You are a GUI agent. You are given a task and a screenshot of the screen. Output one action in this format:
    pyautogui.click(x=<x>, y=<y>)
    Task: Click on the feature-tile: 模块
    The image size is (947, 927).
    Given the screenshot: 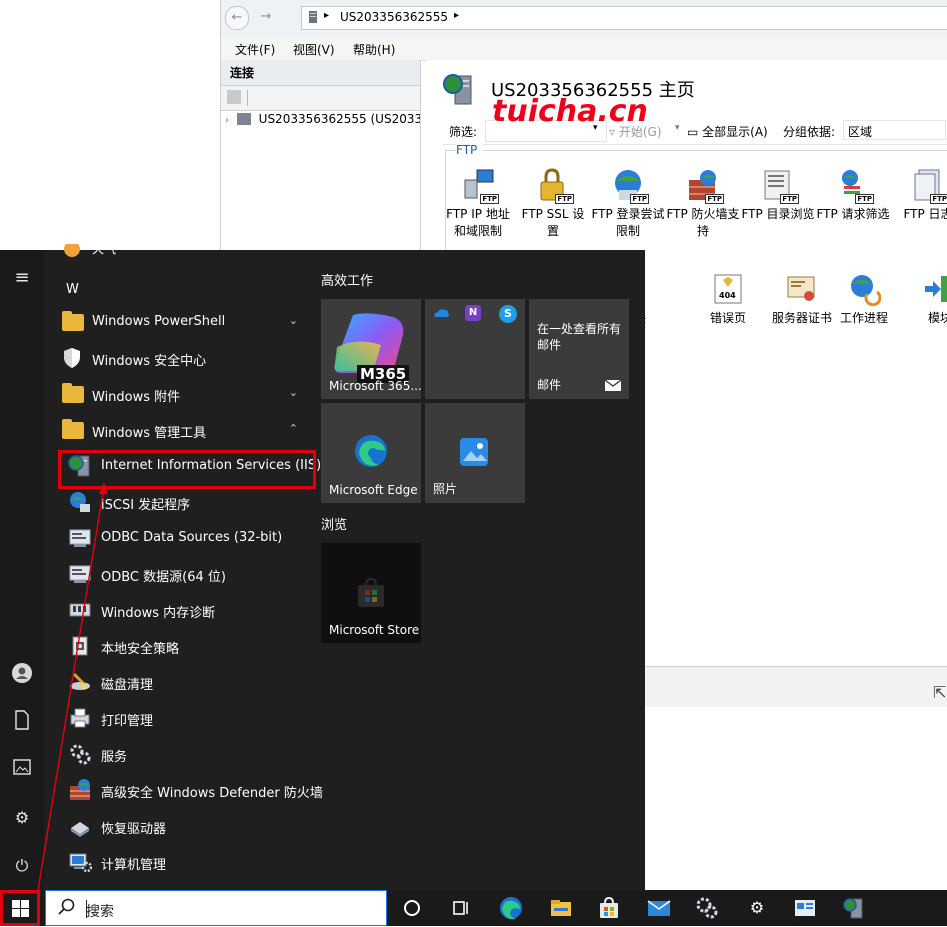 What is the action you would take?
    pyautogui.click(x=925, y=299)
    